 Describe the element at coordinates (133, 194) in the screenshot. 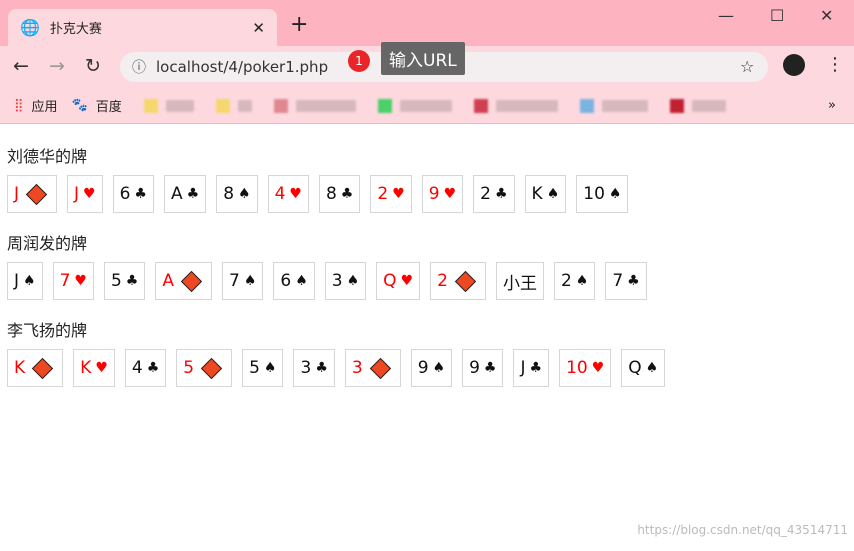

I see `card: 6 ♣` at that location.